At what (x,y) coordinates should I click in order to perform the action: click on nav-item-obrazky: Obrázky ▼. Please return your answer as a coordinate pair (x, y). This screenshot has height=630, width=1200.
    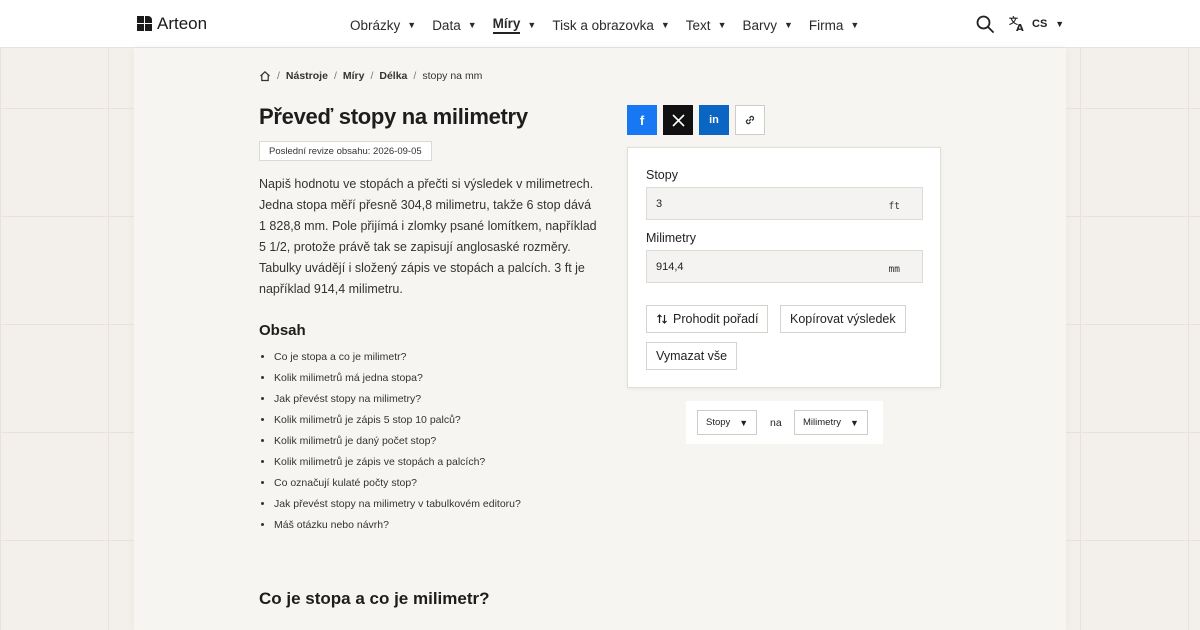
    Looking at the image, I should click on (383, 25).